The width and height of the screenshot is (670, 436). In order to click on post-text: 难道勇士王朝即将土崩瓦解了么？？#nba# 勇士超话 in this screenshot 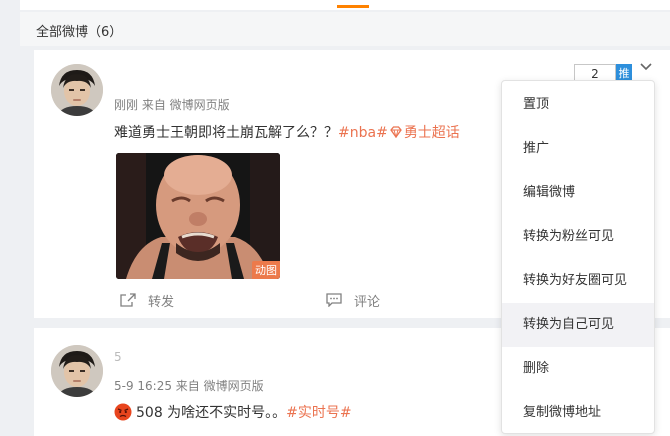, I will do `click(287, 132)`.